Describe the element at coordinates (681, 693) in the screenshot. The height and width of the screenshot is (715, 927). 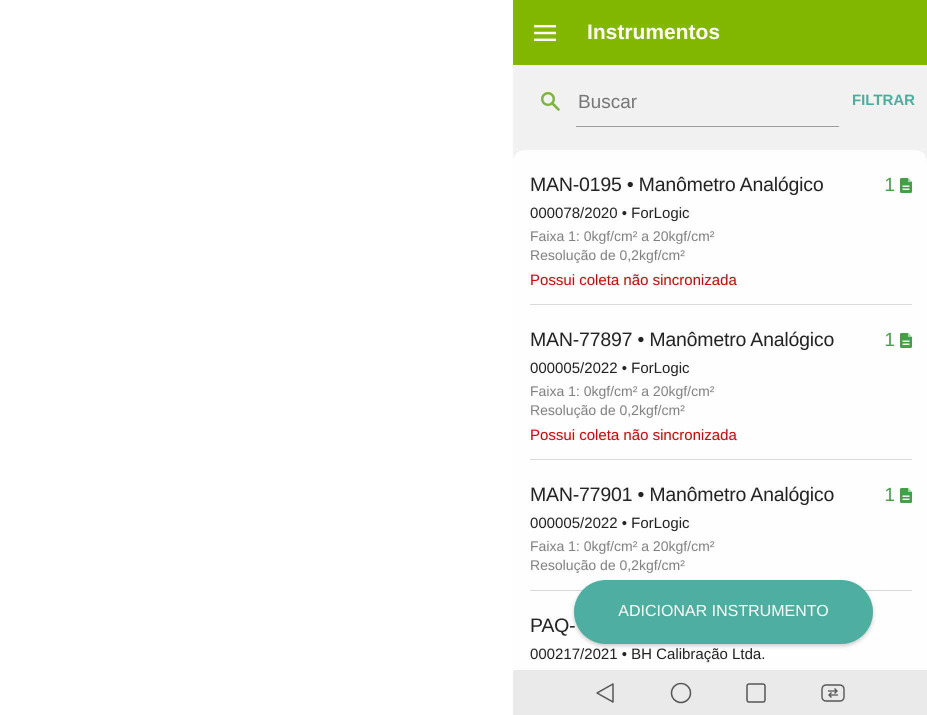
I see `home-icon` at that location.